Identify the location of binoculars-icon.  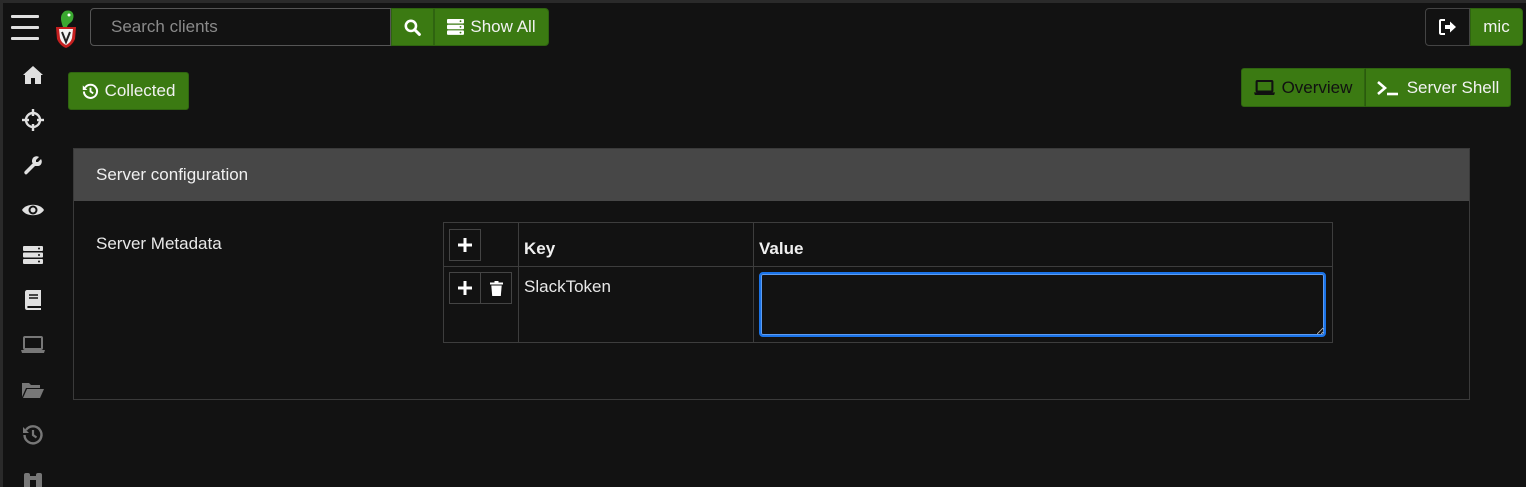
(33, 480).